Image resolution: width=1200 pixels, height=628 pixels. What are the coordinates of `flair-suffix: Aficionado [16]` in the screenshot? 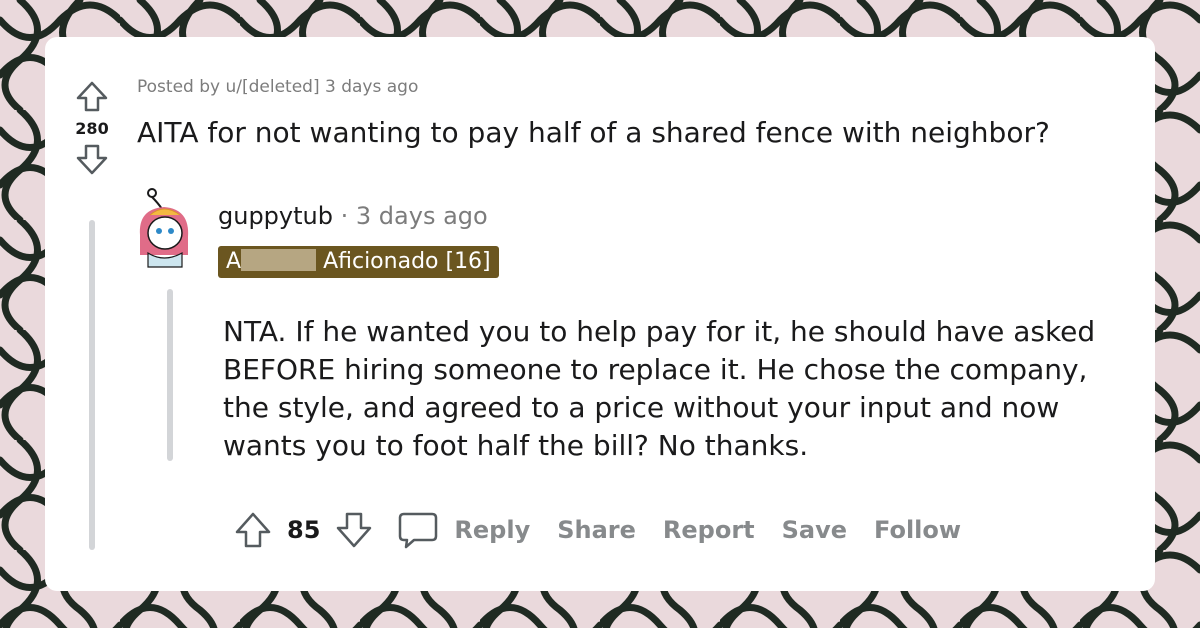 It's located at (407, 261).